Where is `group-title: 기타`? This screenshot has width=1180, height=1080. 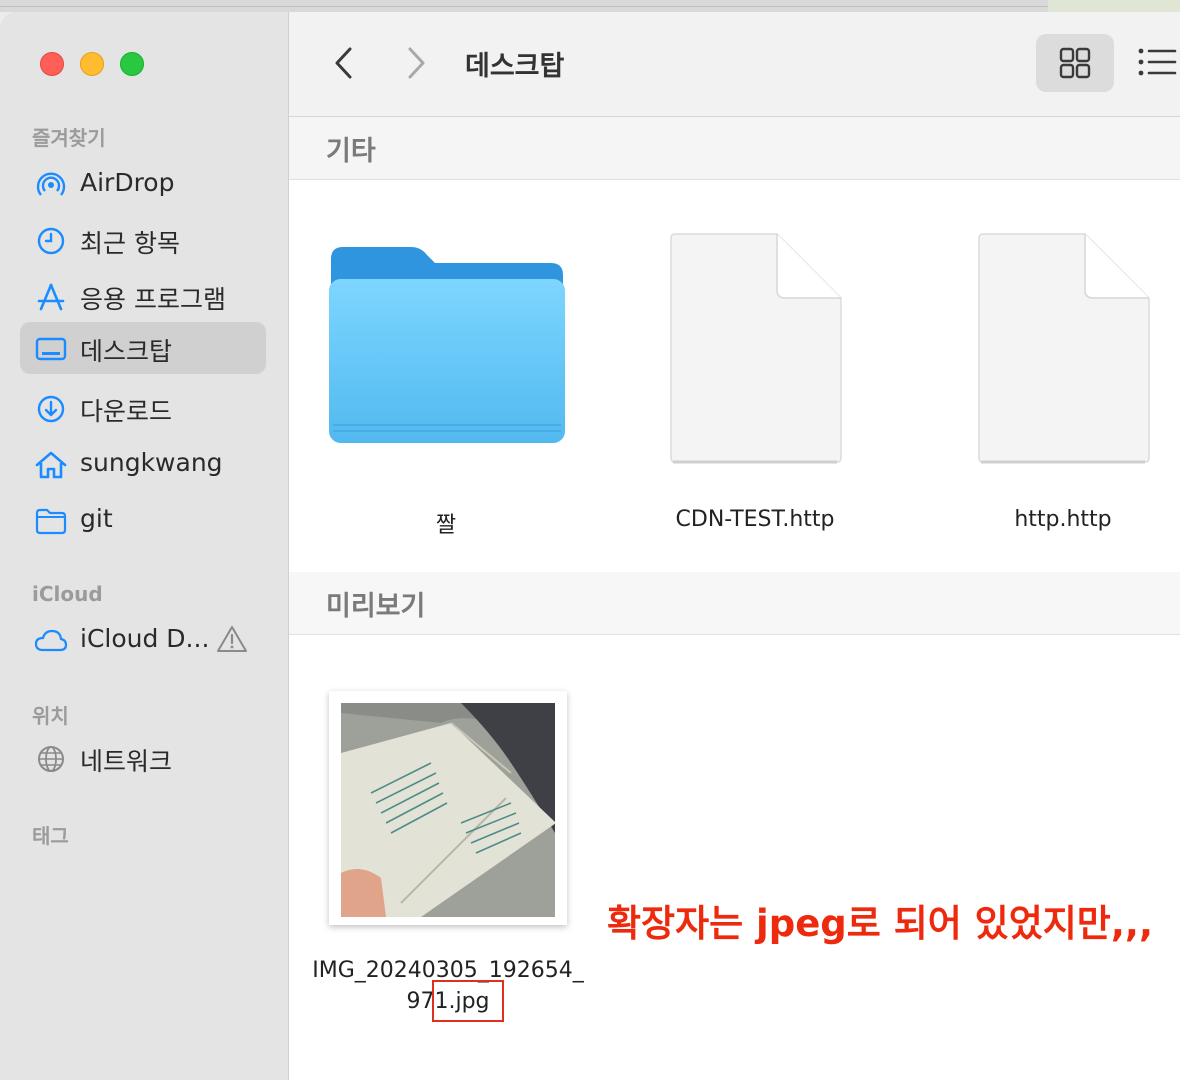 group-title: 기타 is located at coordinates (351, 151).